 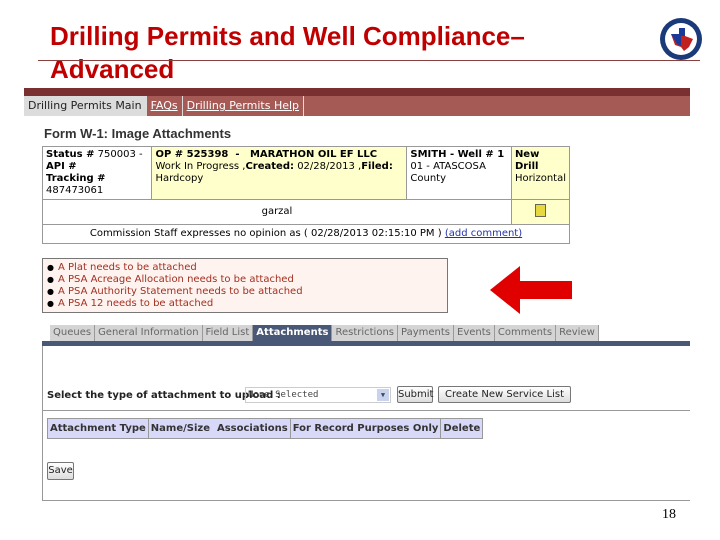 What do you see at coordinates (669, 514) in the screenshot?
I see `page-number: 18` at bounding box center [669, 514].